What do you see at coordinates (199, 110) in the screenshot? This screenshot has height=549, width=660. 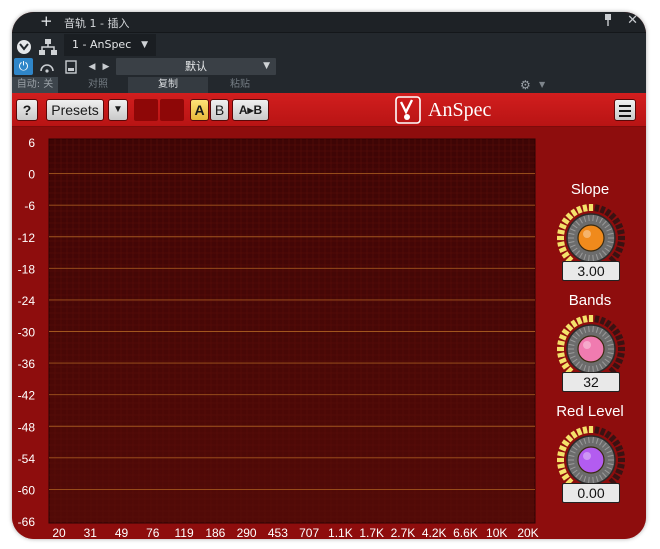 I see `preset-a-button: A` at bounding box center [199, 110].